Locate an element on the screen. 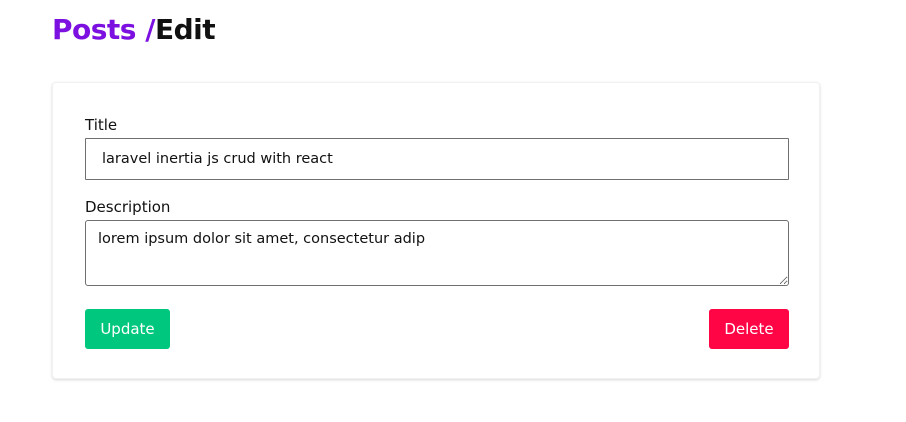  description-label: Description is located at coordinates (128, 207).